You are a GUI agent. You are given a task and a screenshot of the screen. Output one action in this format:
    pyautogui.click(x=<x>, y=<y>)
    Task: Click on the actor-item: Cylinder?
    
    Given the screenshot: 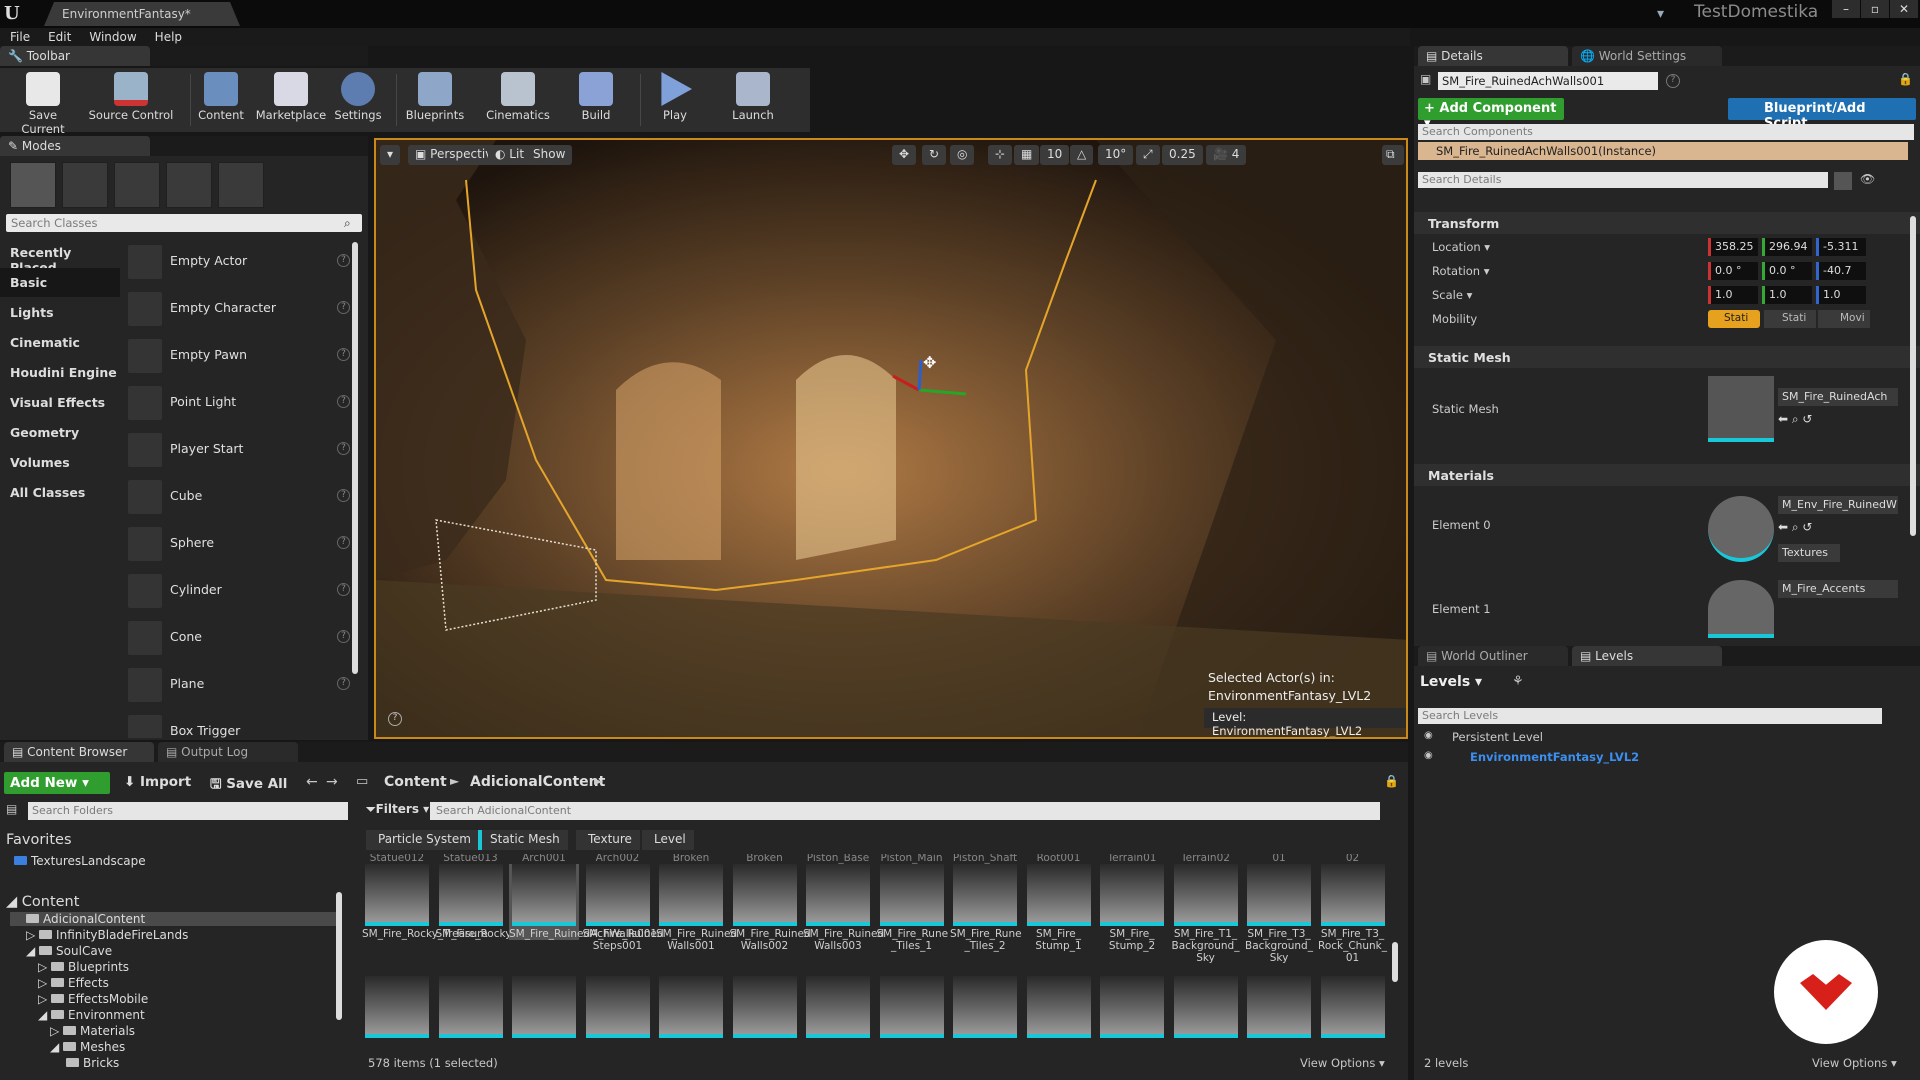 What is the action you would take?
    pyautogui.click(x=240, y=590)
    